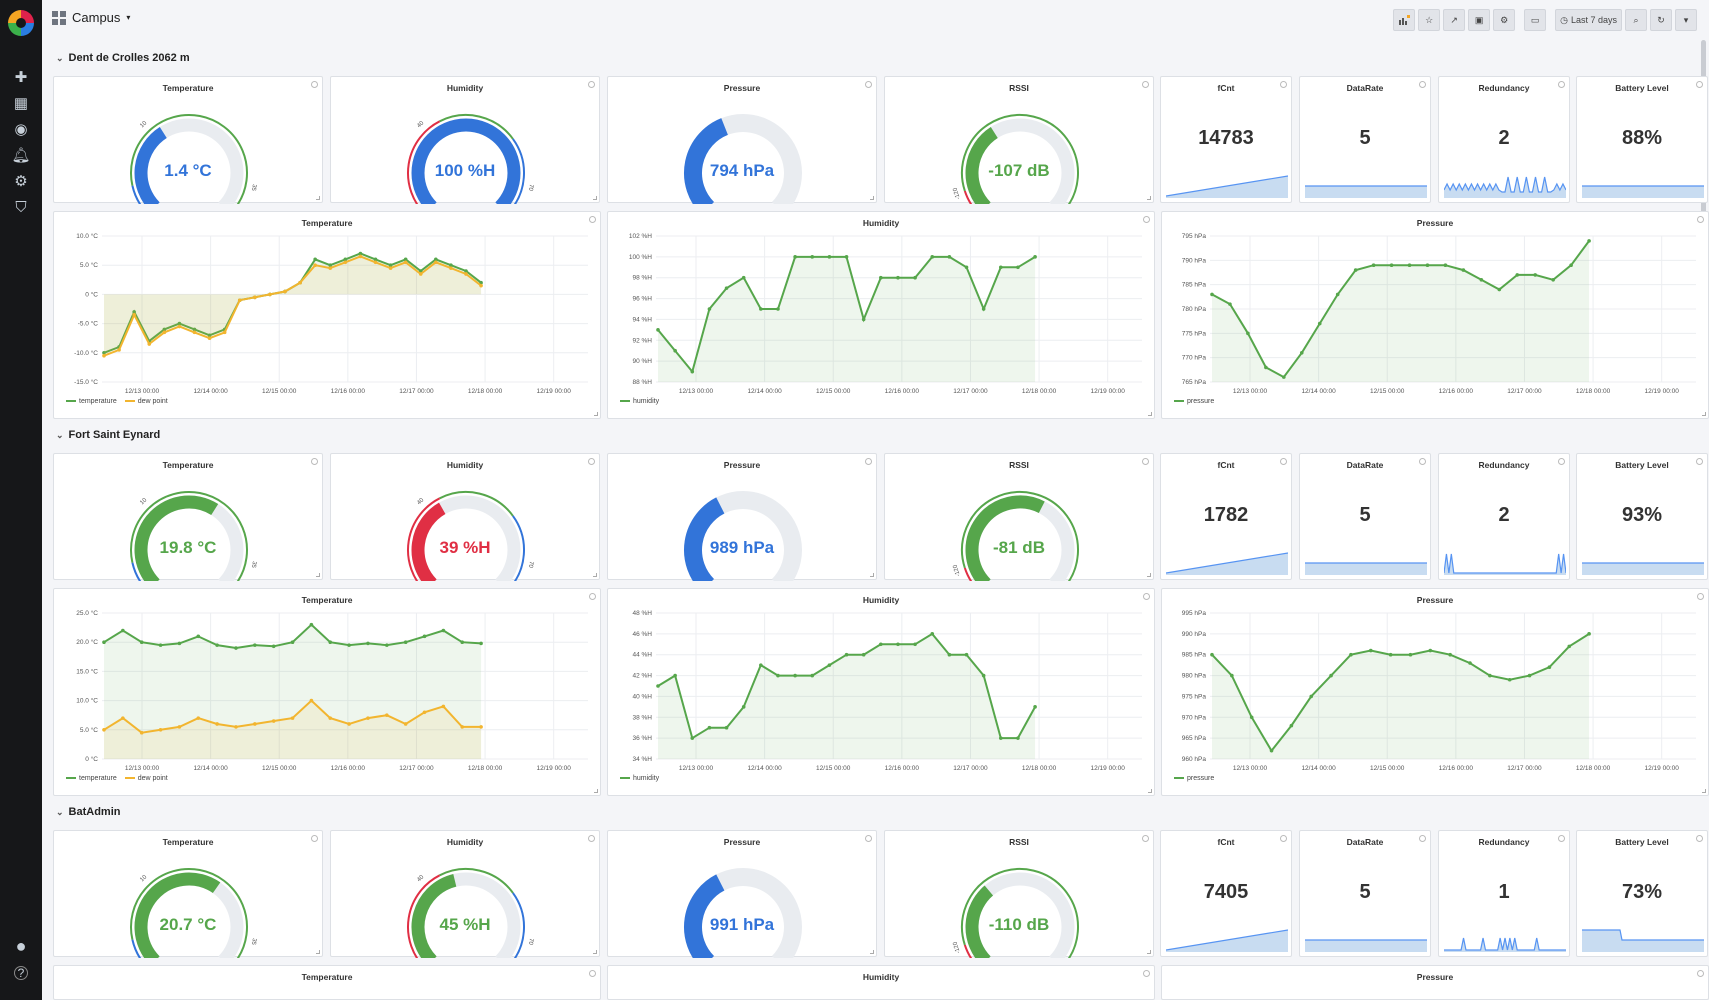 The height and width of the screenshot is (1000, 1709). I want to click on y-tick-label: 48 %H, so click(642, 613).